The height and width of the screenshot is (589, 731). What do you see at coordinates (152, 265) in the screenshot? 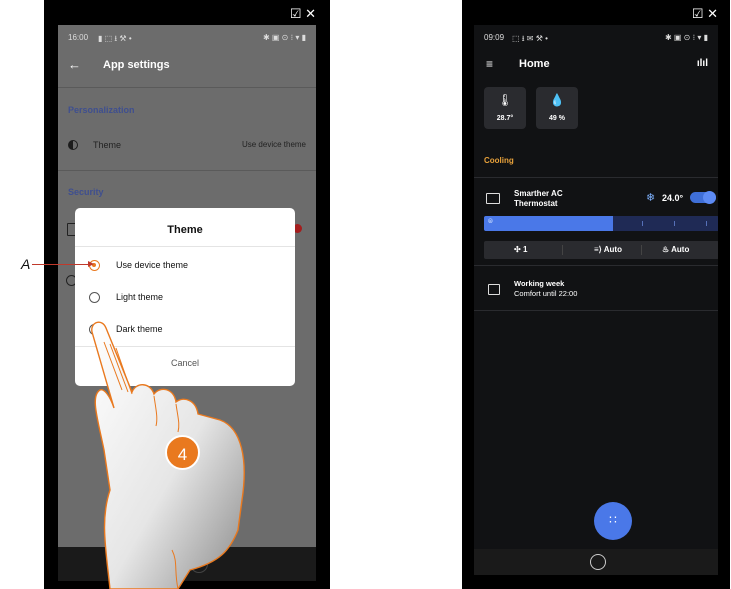
I see `option-label: Use device theme` at bounding box center [152, 265].